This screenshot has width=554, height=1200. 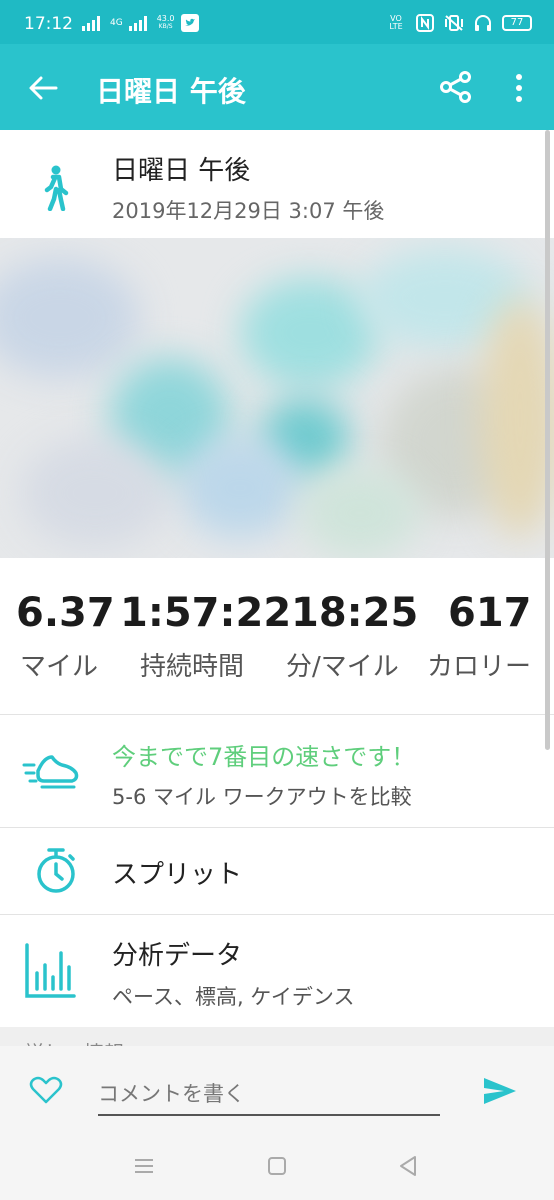 What do you see at coordinates (269, 1095) in the screenshot?
I see `comment-input` at bounding box center [269, 1095].